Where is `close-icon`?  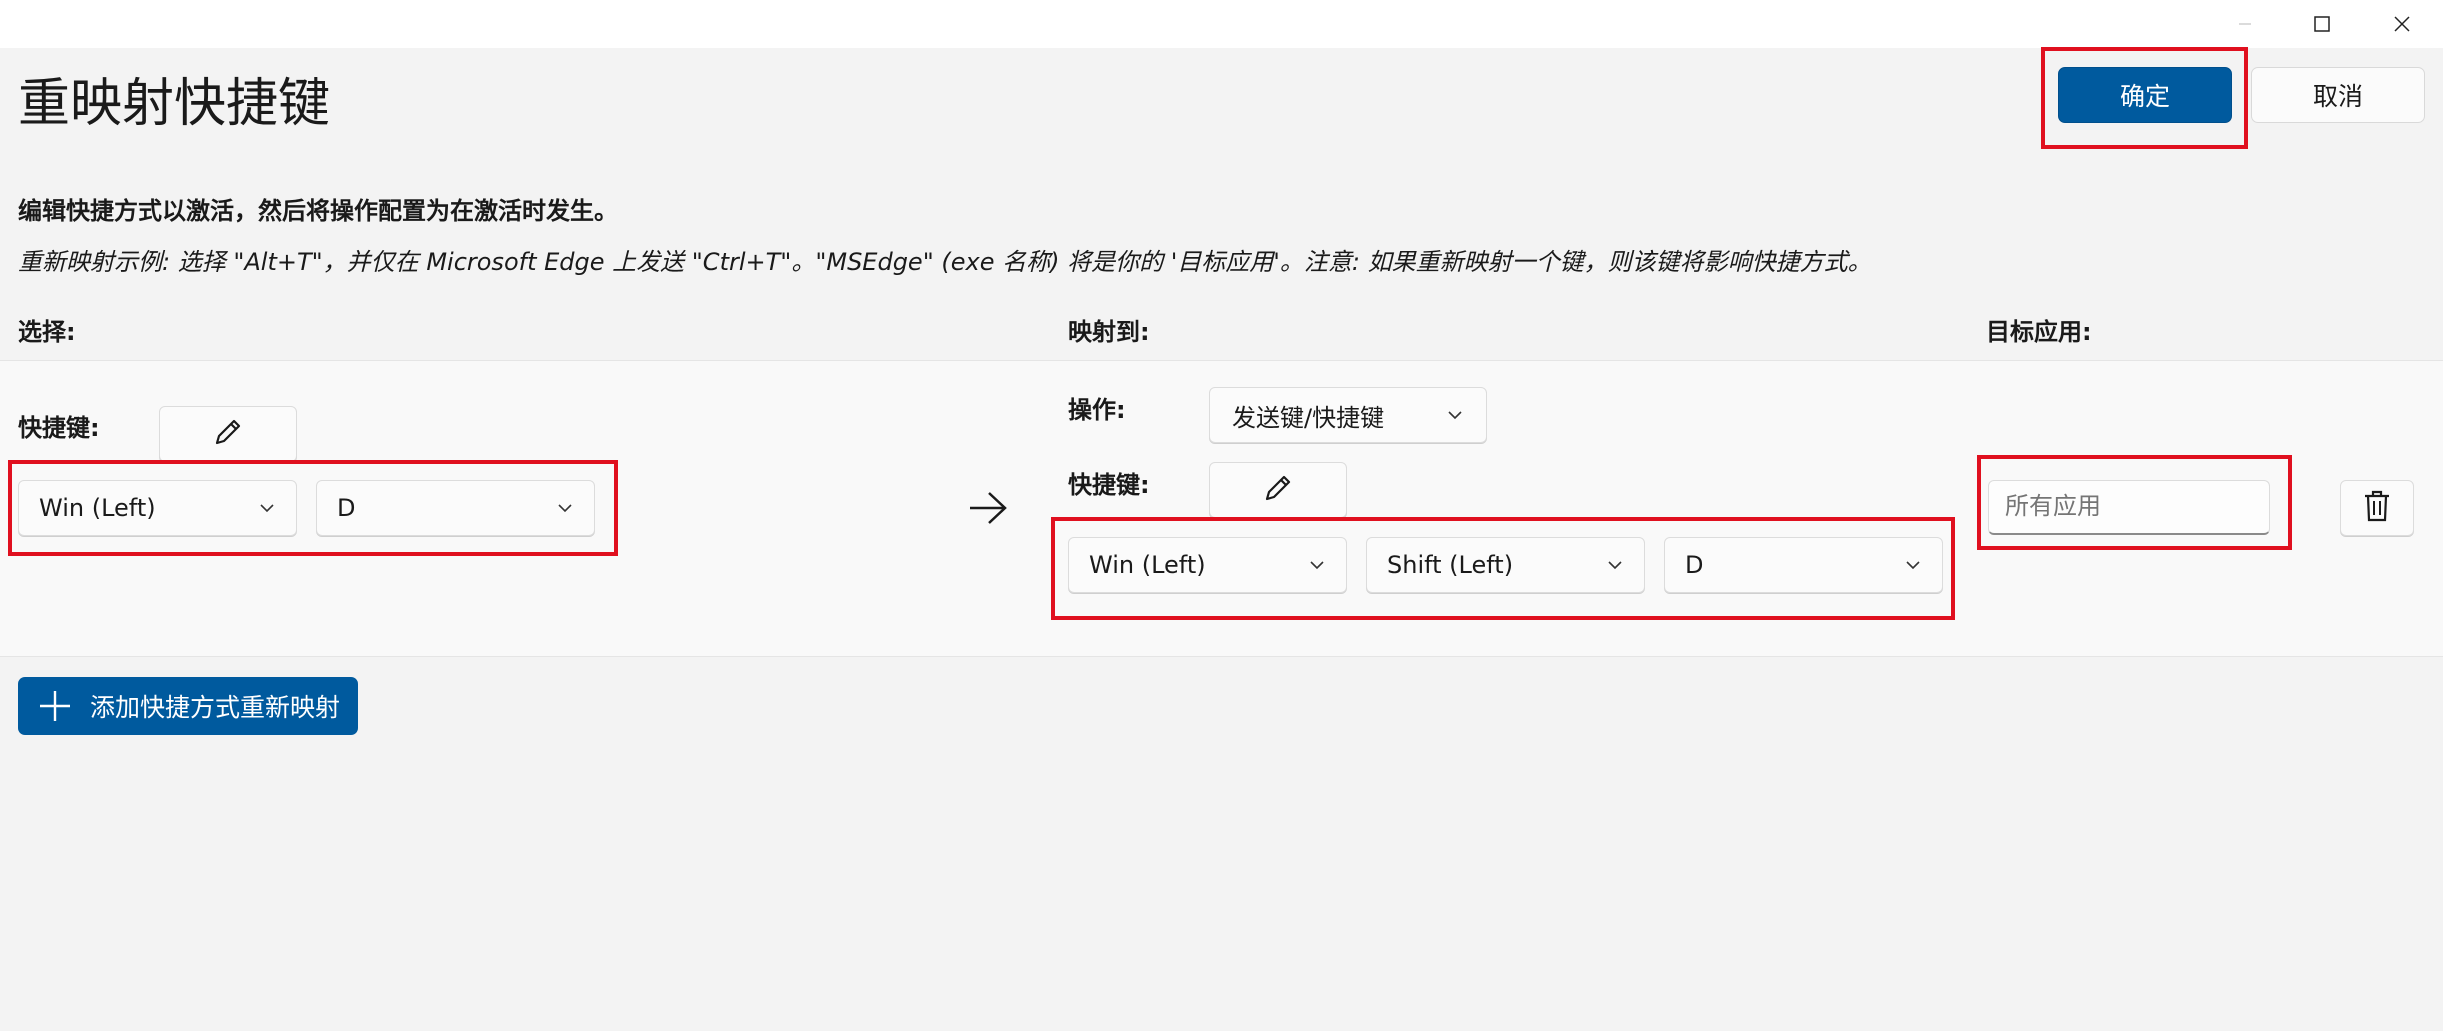 close-icon is located at coordinates (2402, 24).